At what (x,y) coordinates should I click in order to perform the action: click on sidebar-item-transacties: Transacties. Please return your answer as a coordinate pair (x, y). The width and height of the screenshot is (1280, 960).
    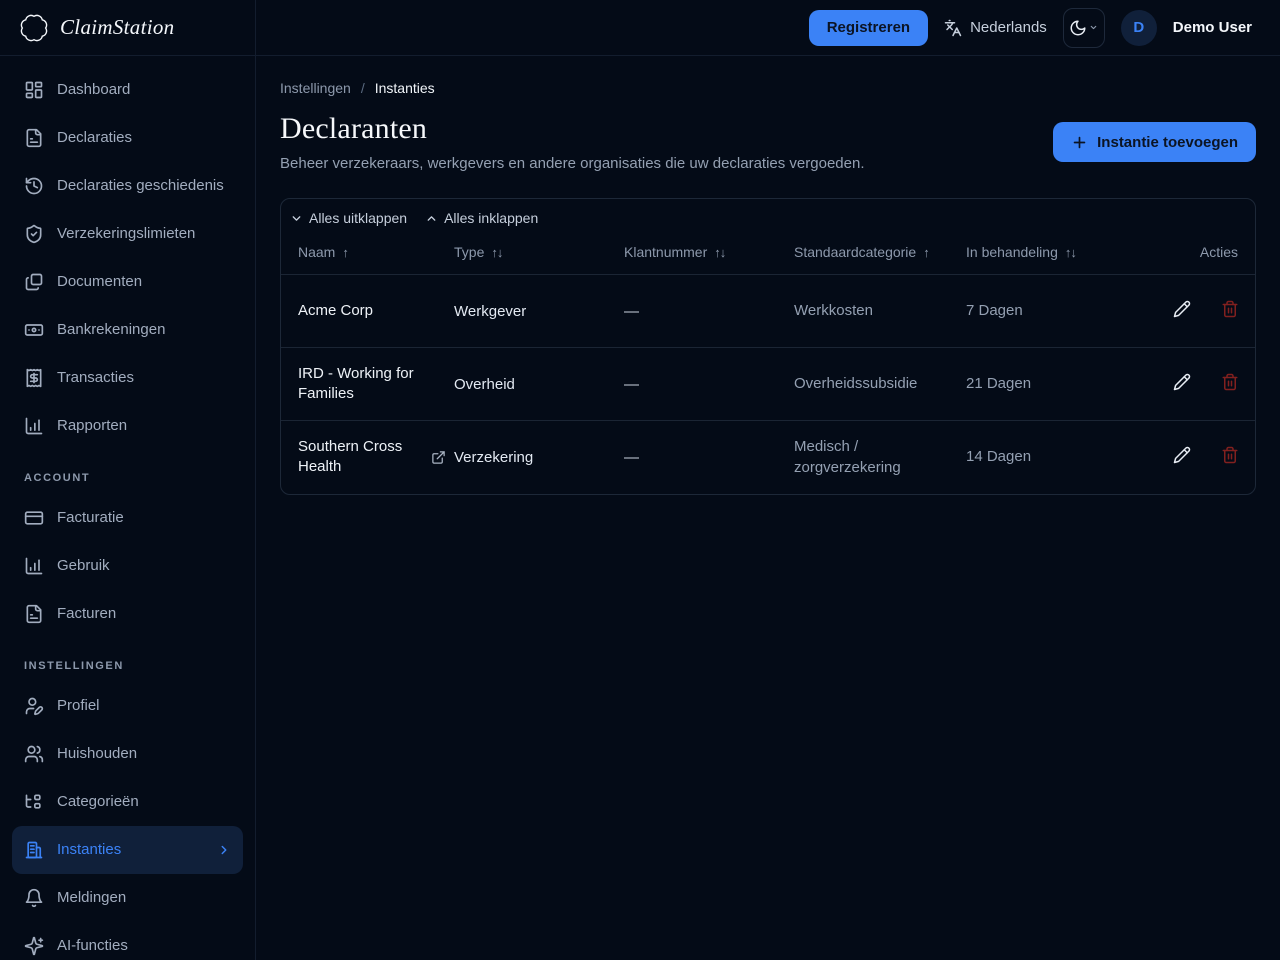
    Looking at the image, I should click on (127, 378).